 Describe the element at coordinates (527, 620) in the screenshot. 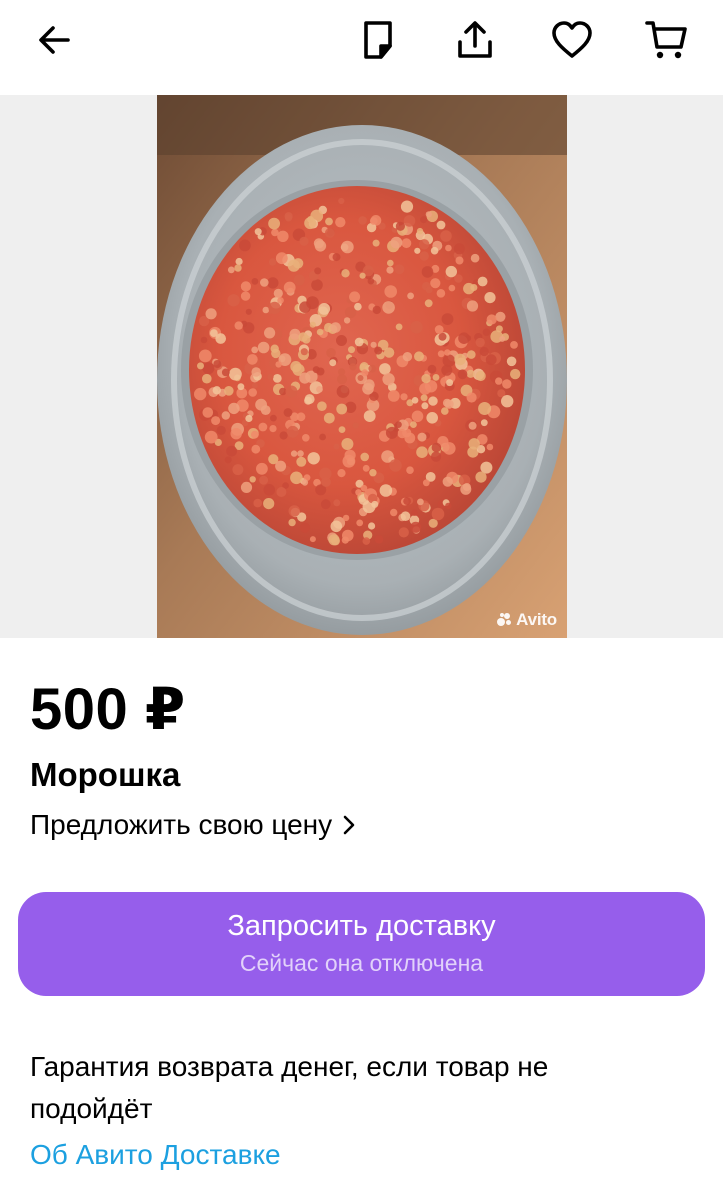

I see `avito-watermark: Avito` at that location.